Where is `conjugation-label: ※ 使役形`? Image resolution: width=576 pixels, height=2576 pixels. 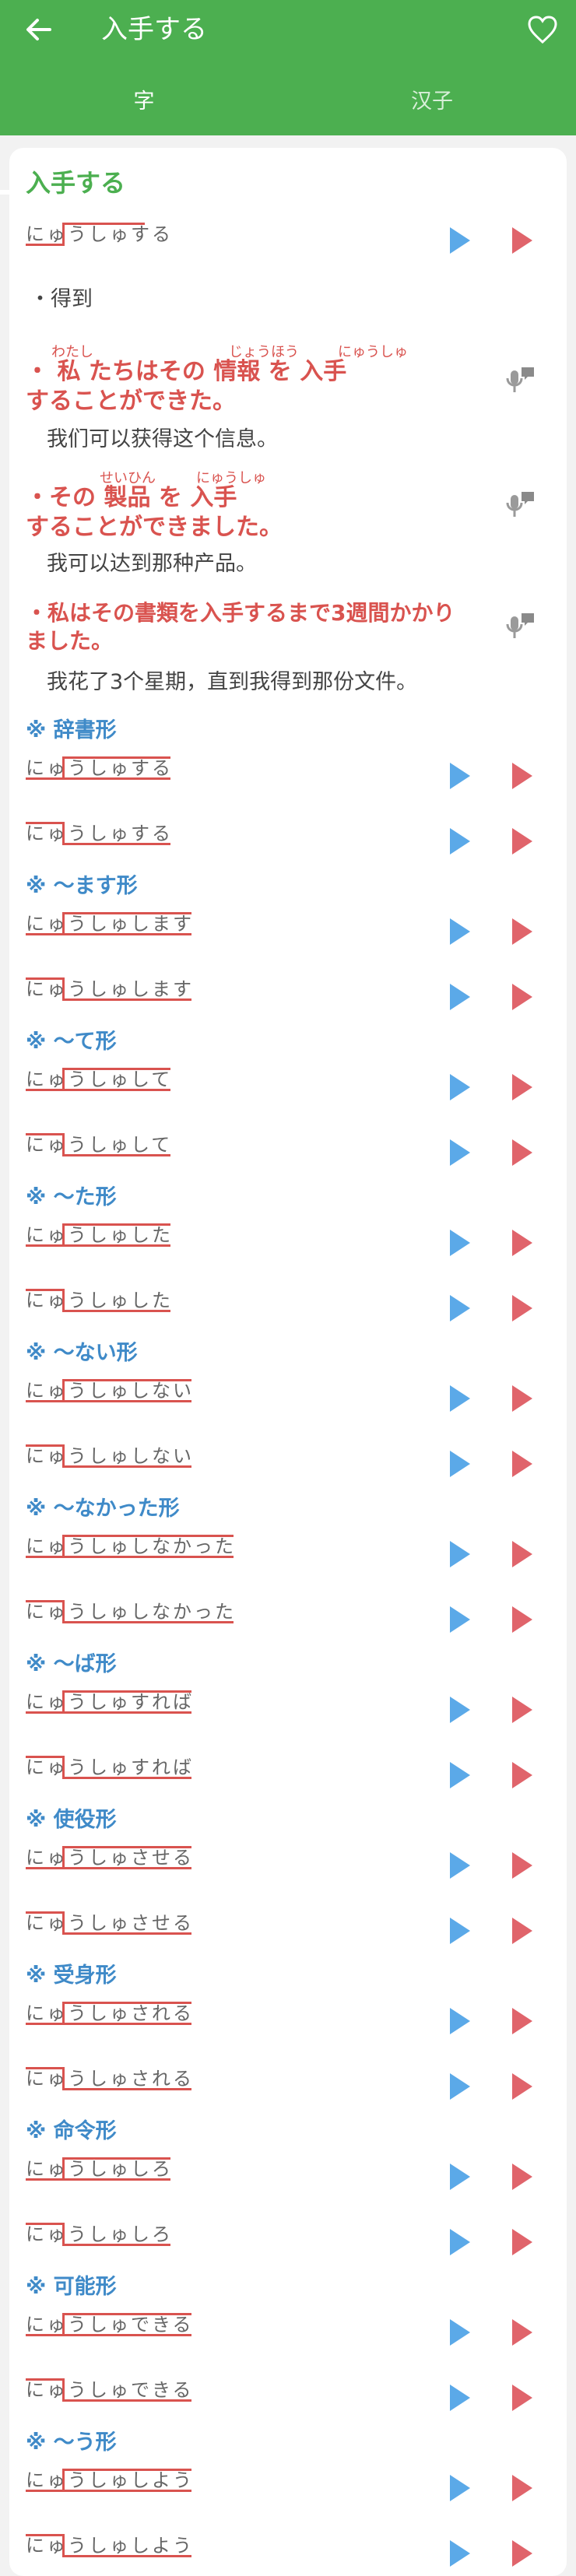
conjugation-label: ※ 使役形 is located at coordinates (72, 1820).